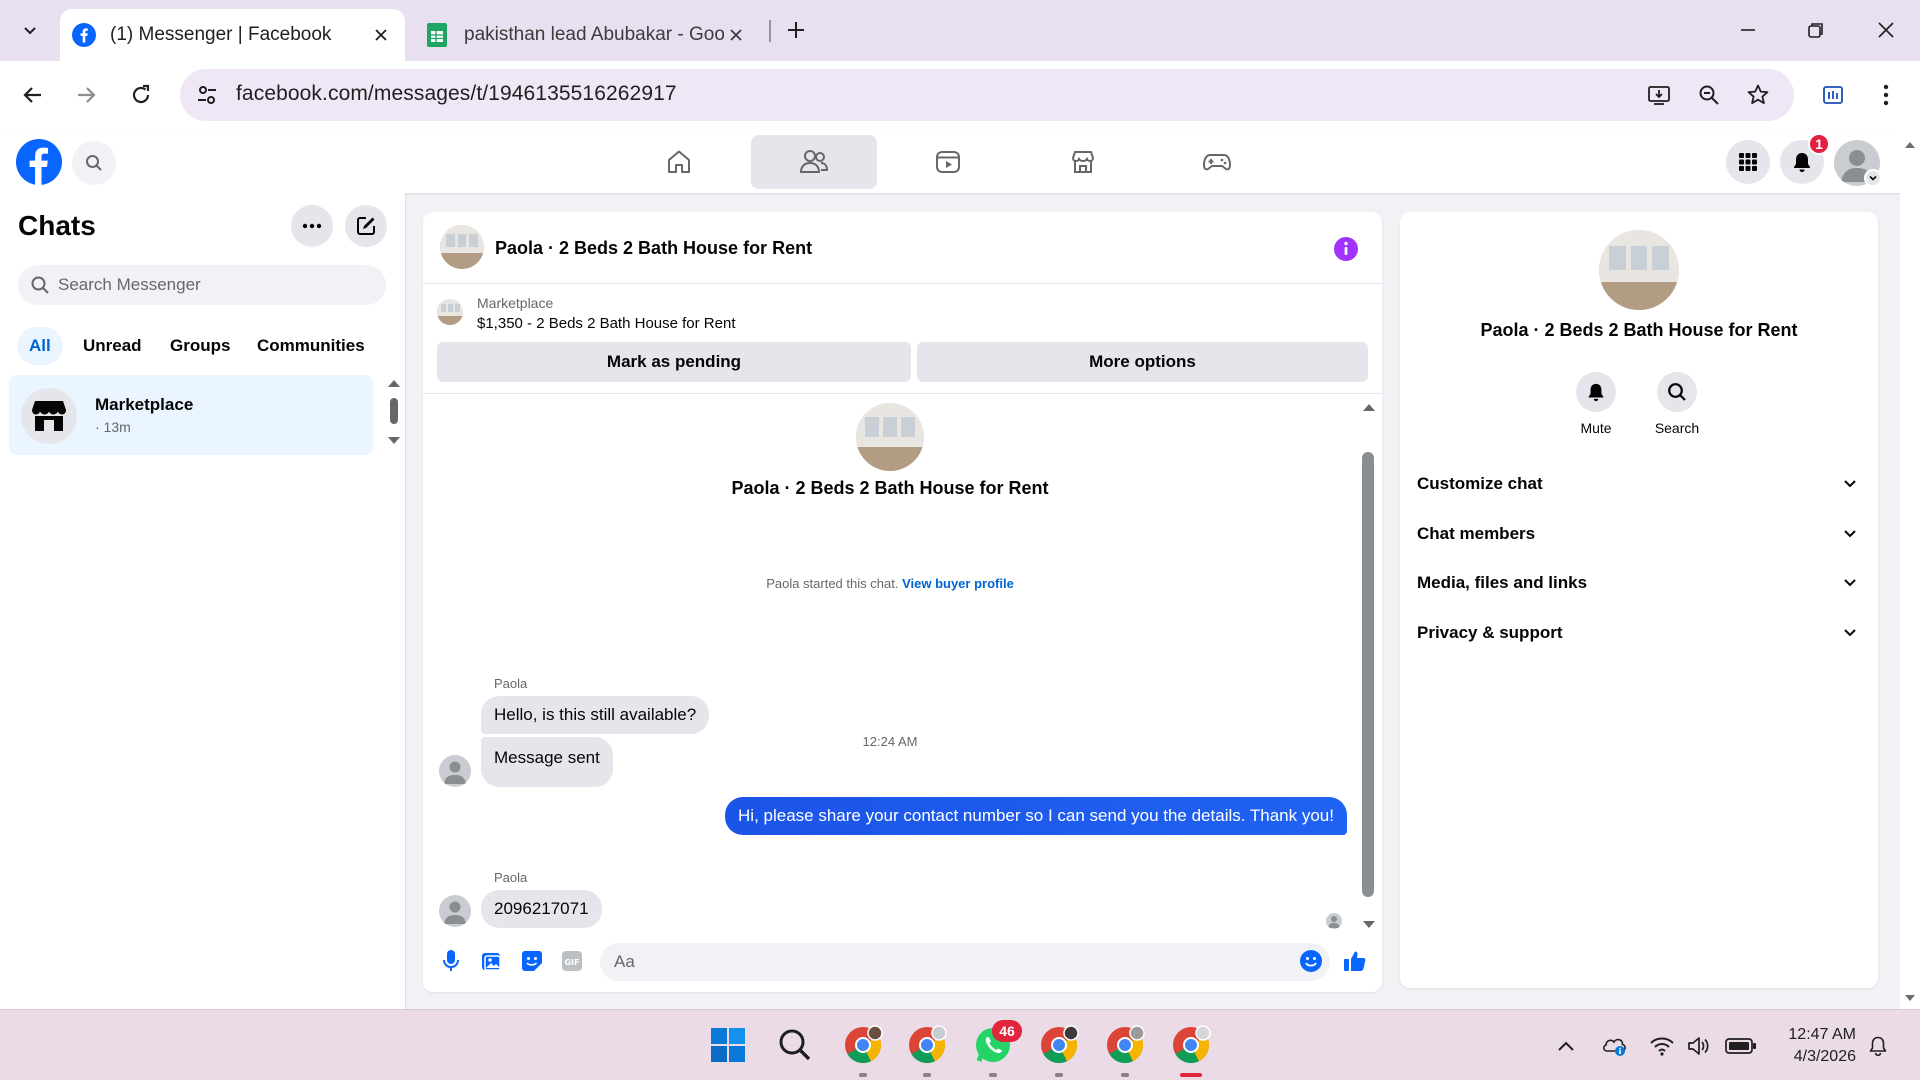 This screenshot has width=1920, height=1080. I want to click on listing-photo-avatar, so click(462, 247).